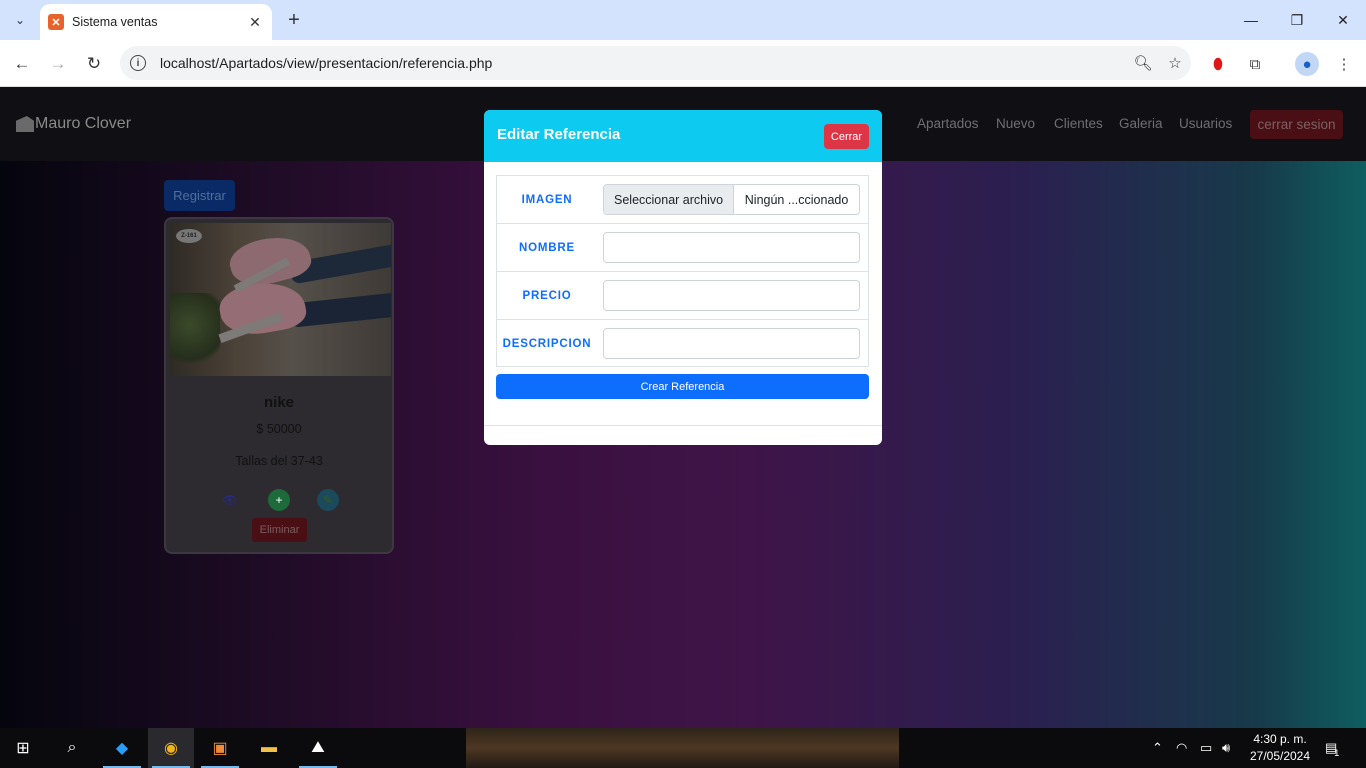  Describe the element at coordinates (278, 402) in the screenshot. I see `product-name: nike` at that location.